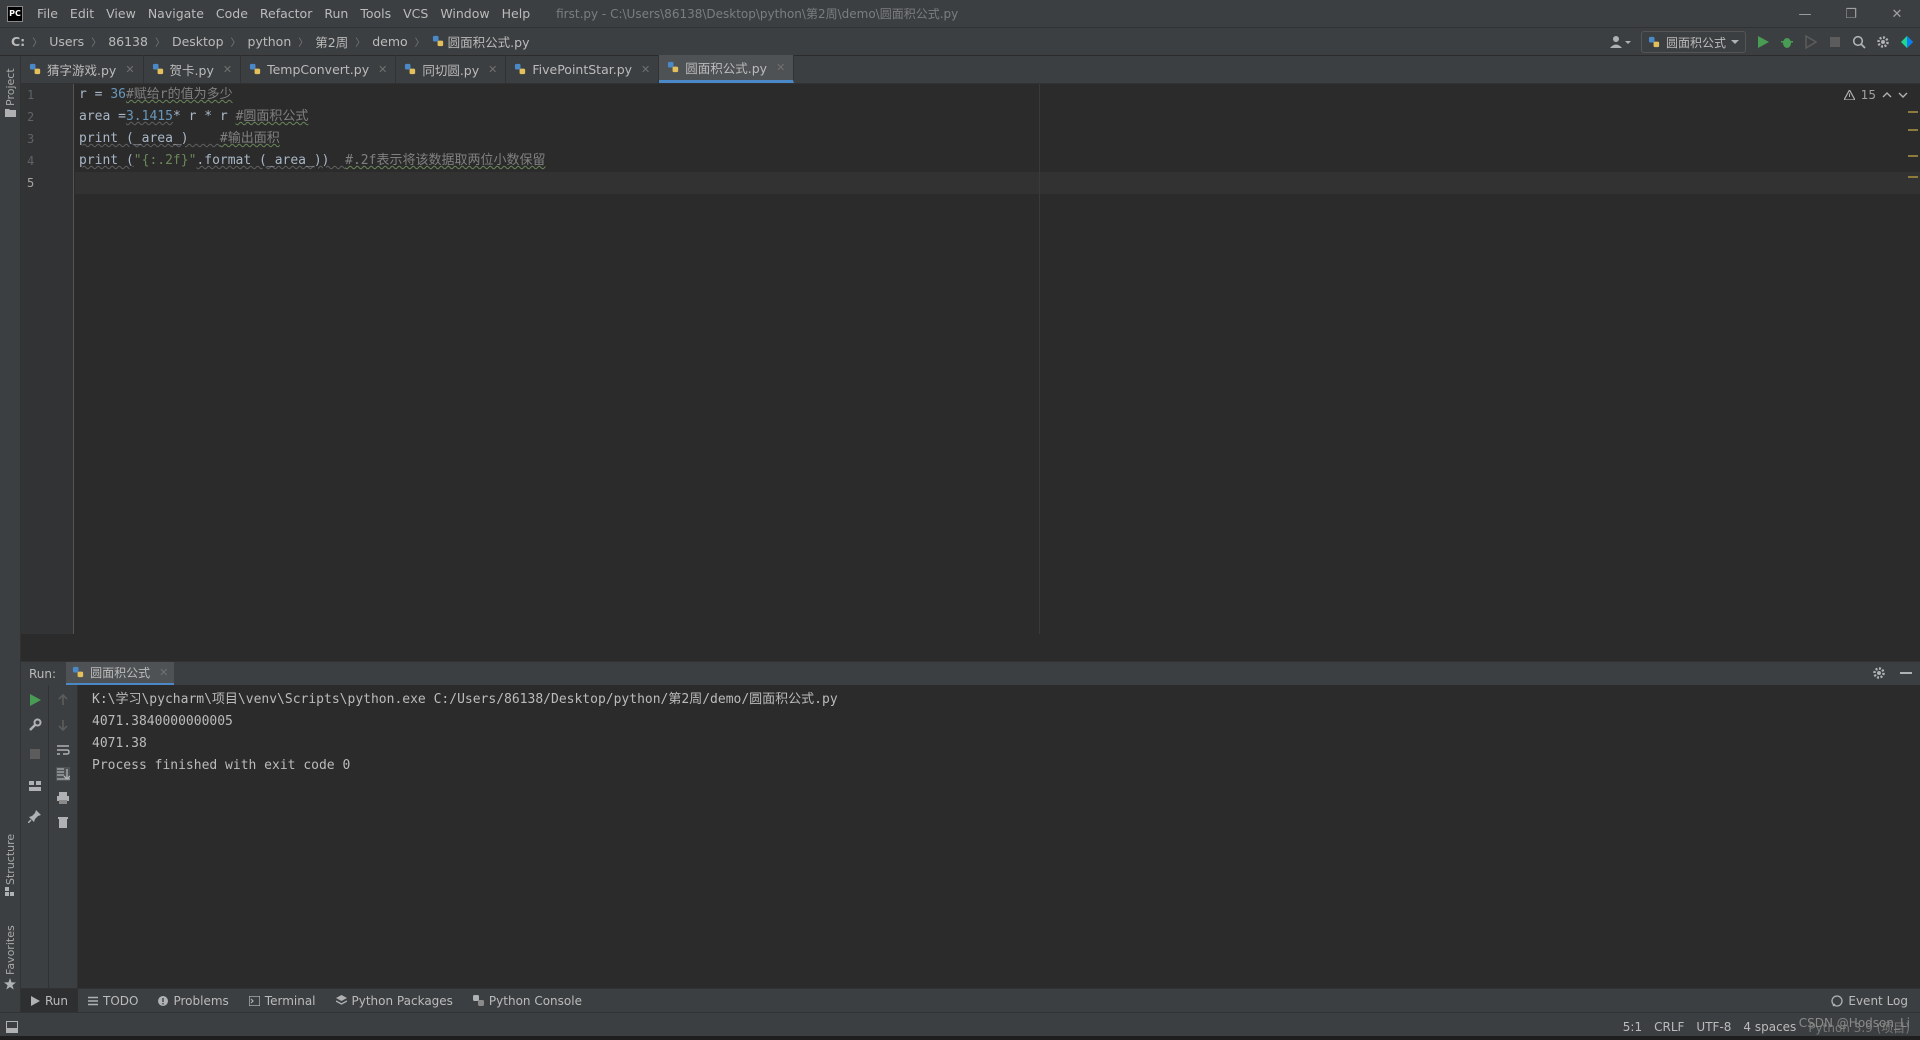  I want to click on tab-label: 猜字游戏.py, so click(82, 70).